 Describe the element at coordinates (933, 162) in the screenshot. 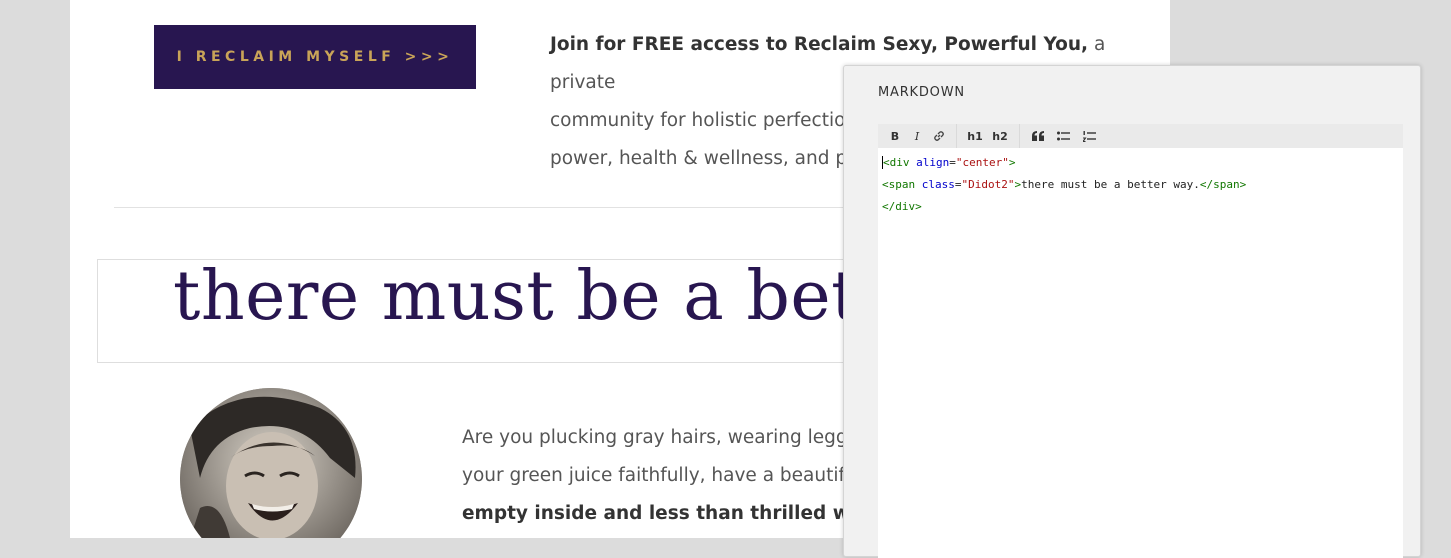

I see `code-token: align` at that location.